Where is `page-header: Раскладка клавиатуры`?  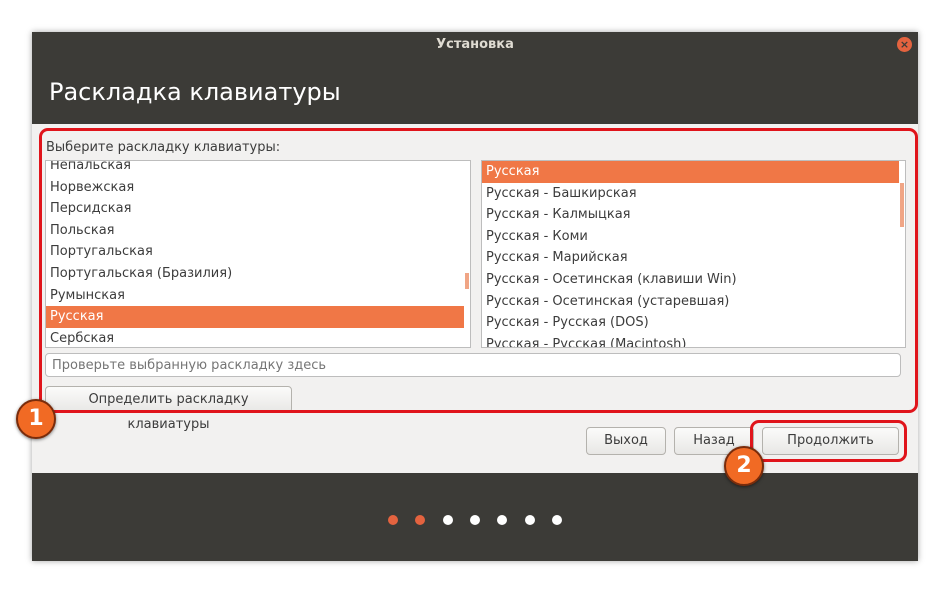 page-header: Раскладка клавиатуры is located at coordinates (475, 90).